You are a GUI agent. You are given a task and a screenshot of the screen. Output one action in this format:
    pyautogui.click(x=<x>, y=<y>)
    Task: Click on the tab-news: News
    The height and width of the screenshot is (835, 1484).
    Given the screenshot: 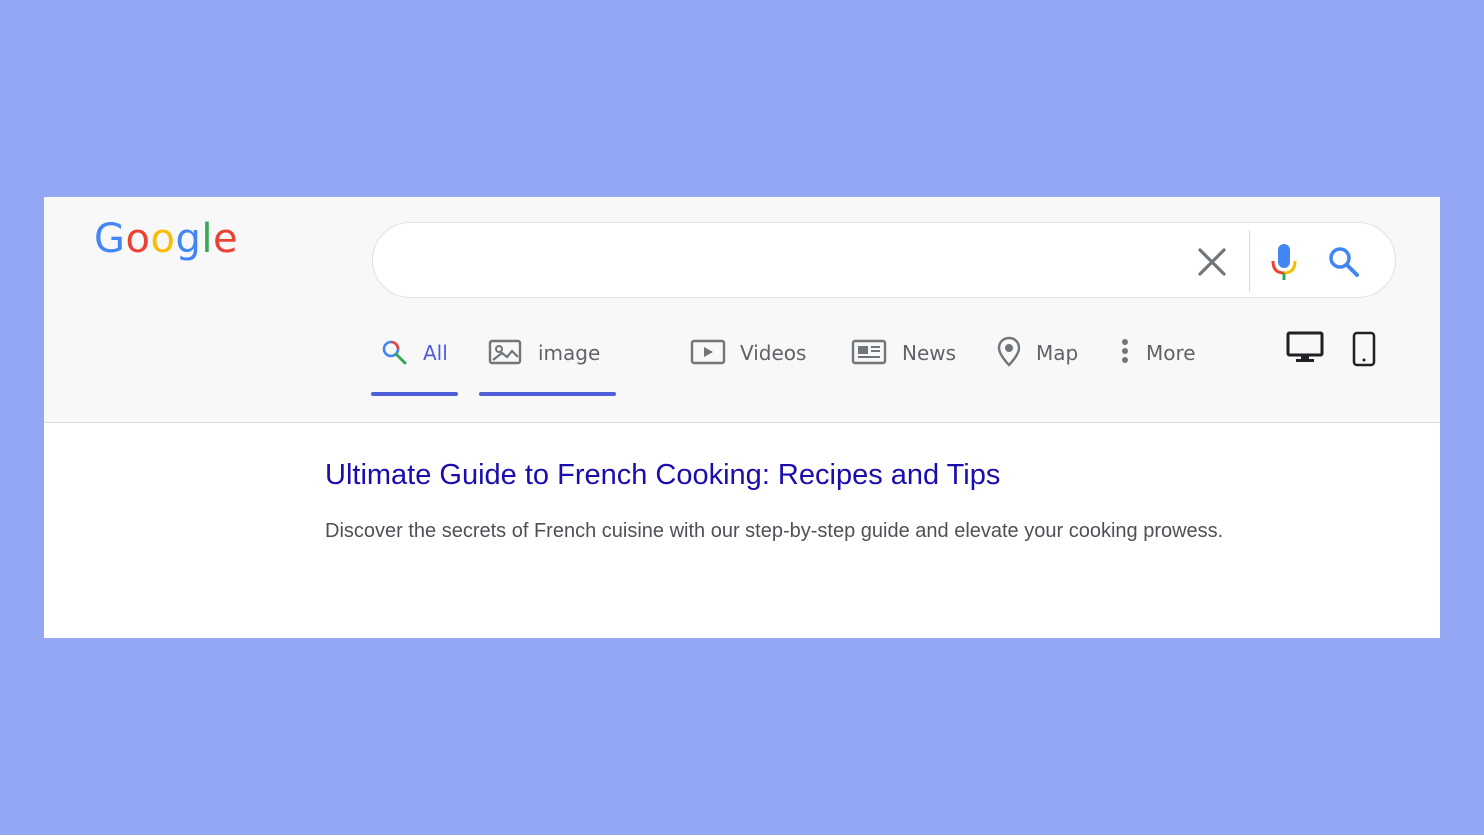 What is the action you would take?
    pyautogui.click(x=906, y=359)
    